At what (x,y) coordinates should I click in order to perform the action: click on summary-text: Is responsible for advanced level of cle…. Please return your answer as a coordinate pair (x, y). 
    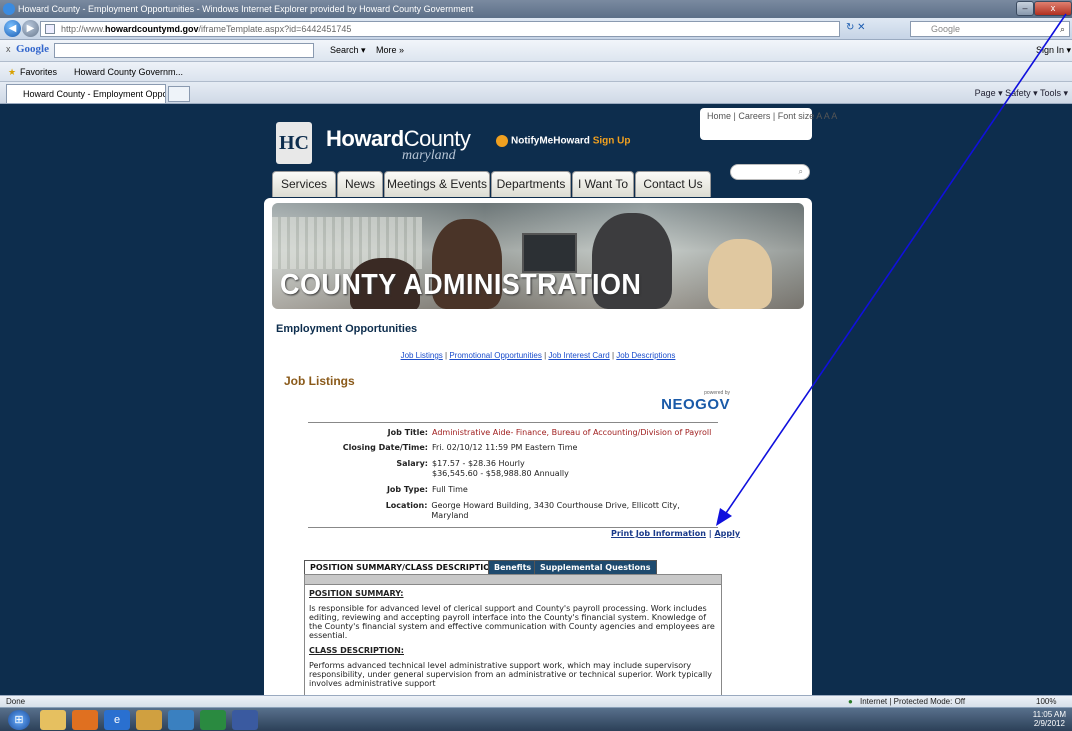
    Looking at the image, I should click on (512, 622).